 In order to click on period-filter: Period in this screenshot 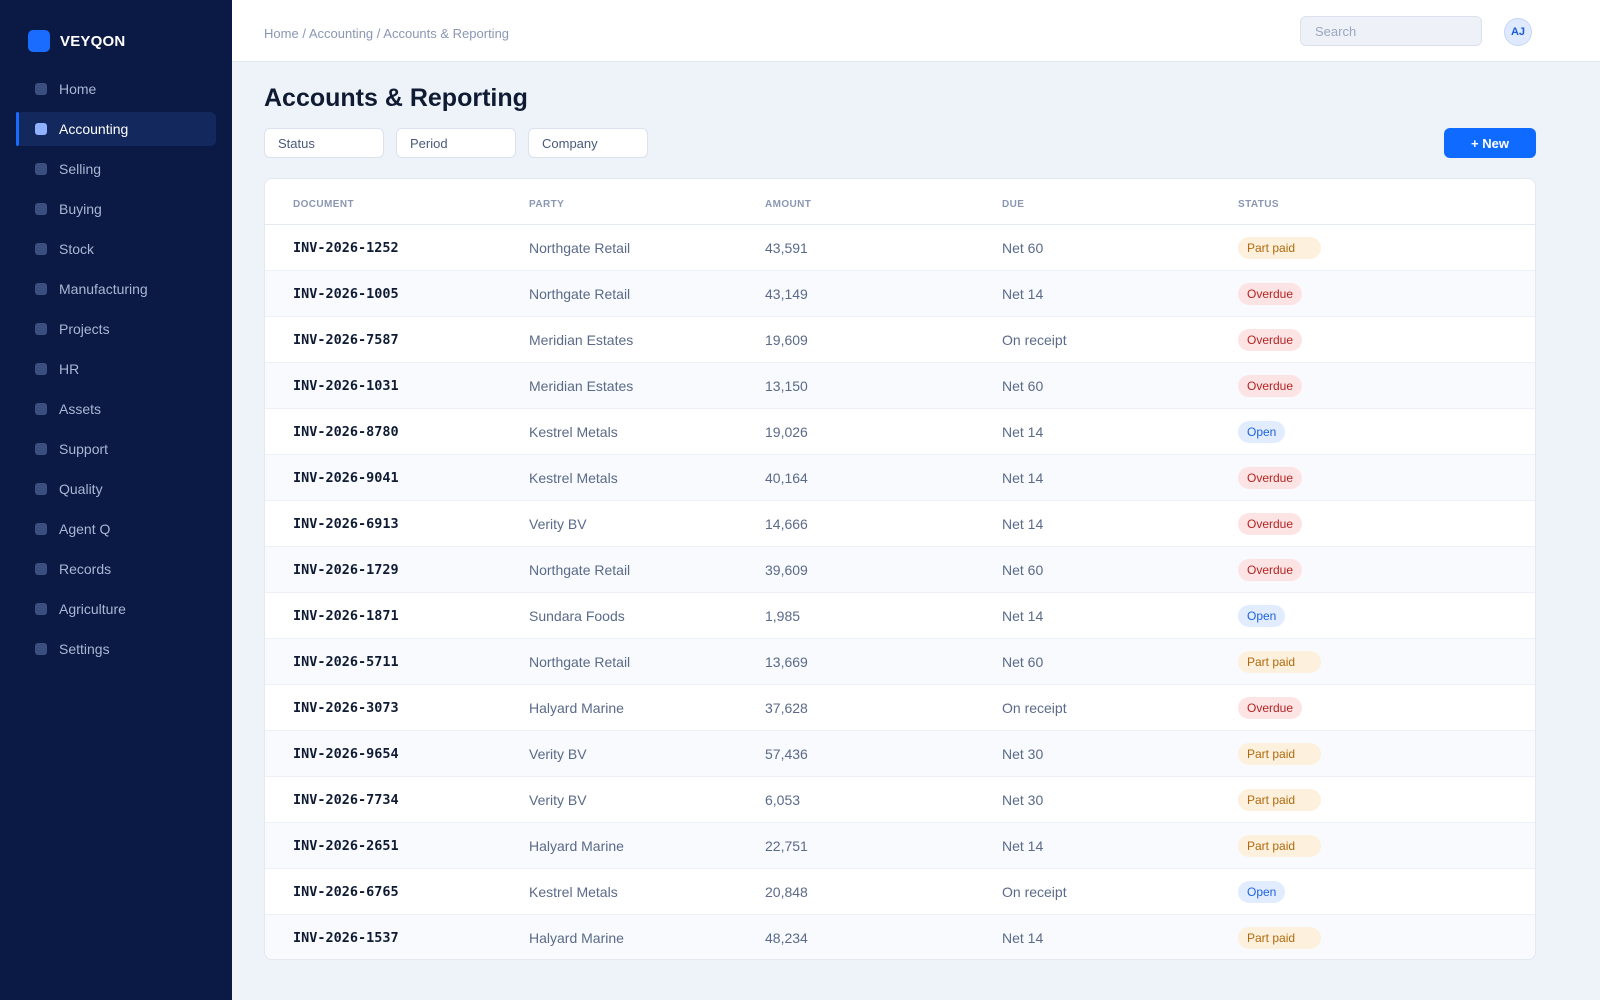, I will do `click(456, 143)`.